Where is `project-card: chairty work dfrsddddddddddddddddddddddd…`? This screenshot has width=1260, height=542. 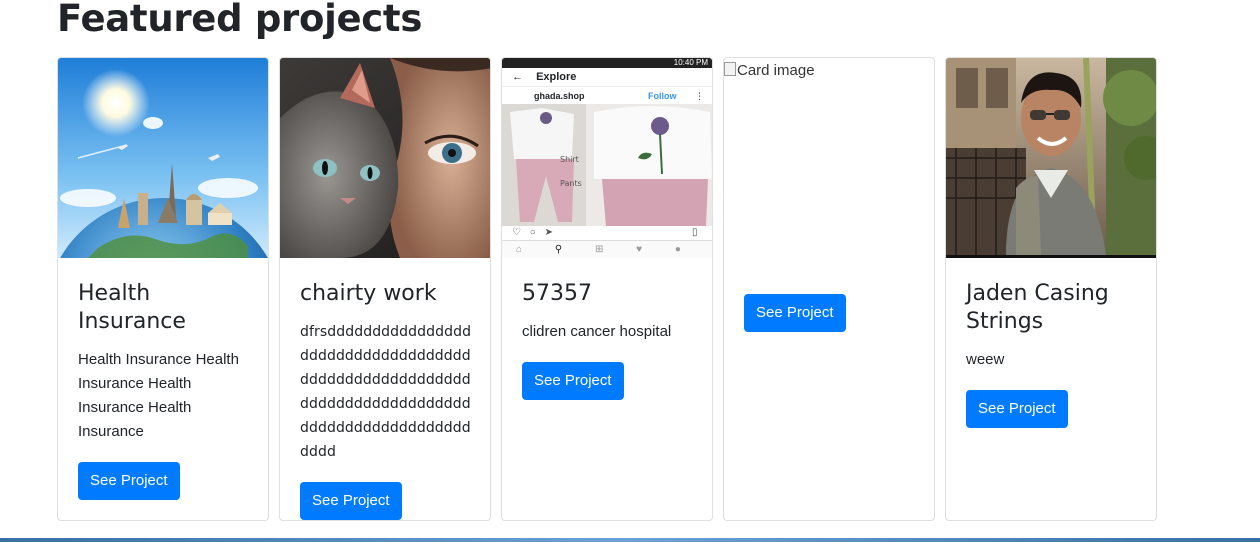 project-card: chairty work dfrsddddddddddddddddddddddd… is located at coordinates (385, 289).